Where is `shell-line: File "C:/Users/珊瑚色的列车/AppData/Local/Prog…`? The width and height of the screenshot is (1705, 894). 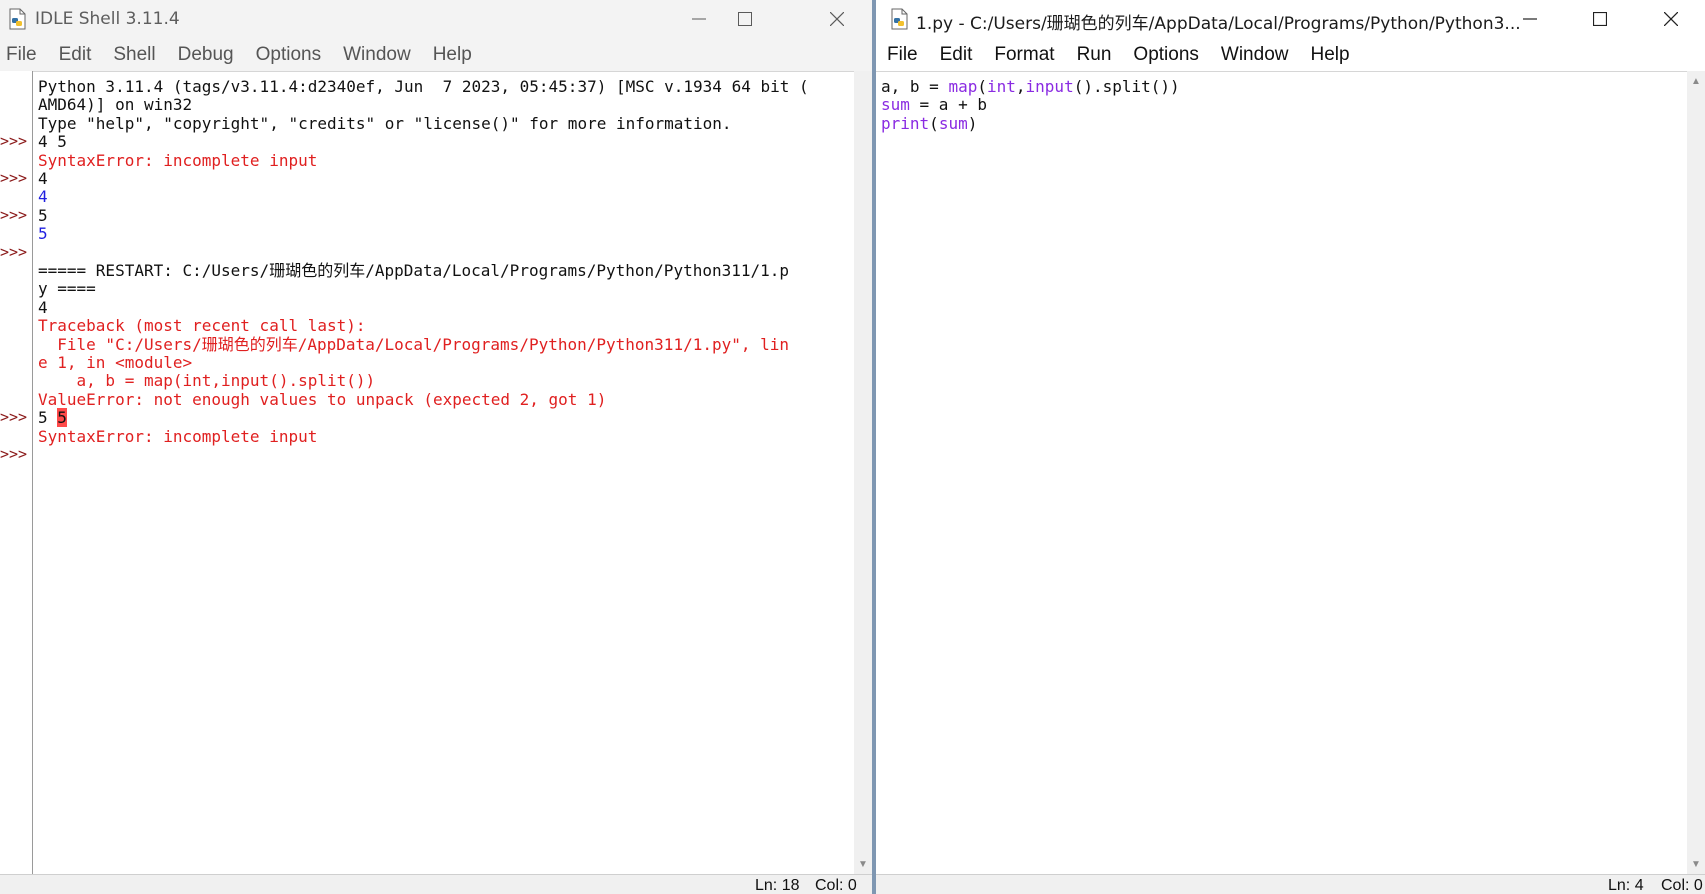 shell-line: File "C:/Users/珊瑚色的列车/AppData/Local/Prog… is located at coordinates (413, 345).